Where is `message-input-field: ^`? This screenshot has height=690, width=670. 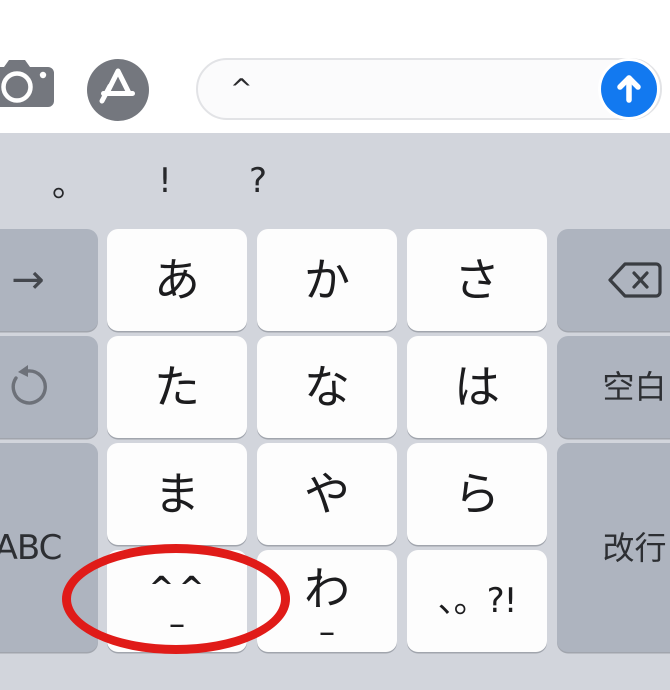 message-input-field: ^ is located at coordinates (429, 89).